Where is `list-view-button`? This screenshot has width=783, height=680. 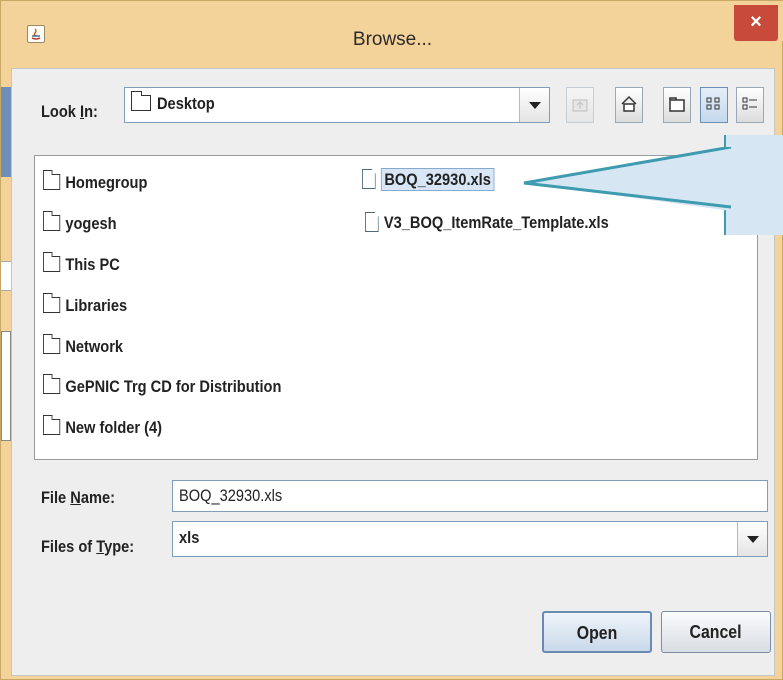
list-view-button is located at coordinates (714, 105).